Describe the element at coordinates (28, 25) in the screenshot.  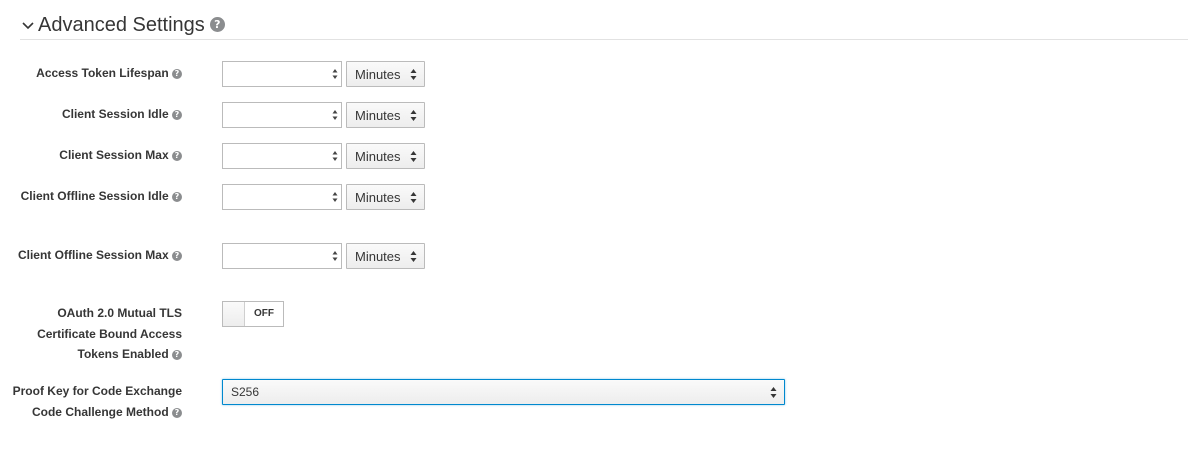
I see `chevron-down-icon` at that location.